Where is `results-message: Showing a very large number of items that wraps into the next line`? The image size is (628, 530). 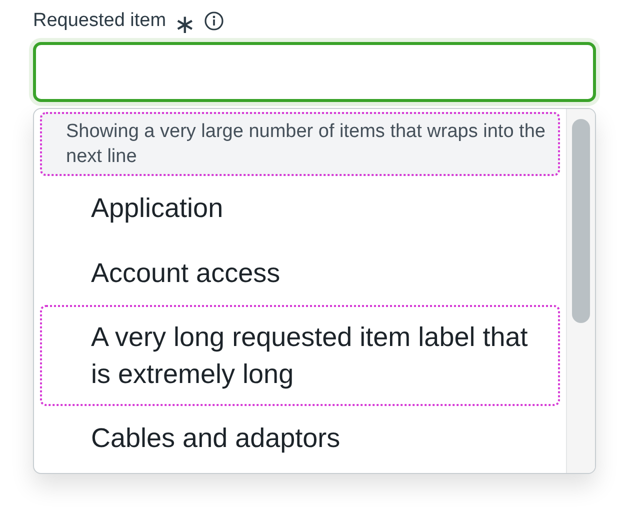
results-message: Showing a very large number of items that wraps into the next line is located at coordinates (300, 144).